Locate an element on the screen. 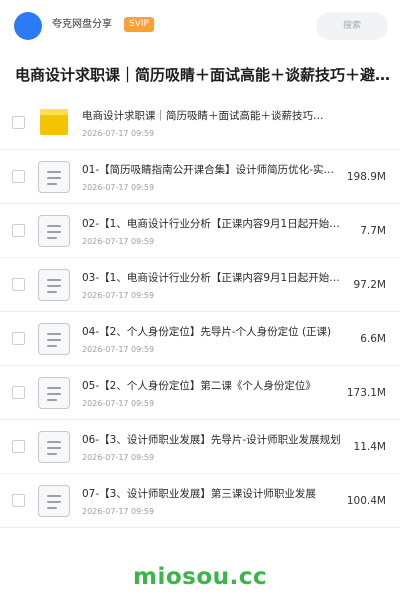  file-name: 06-【3、设计师职业发展】先导片-设计师职业发展规划 is located at coordinates (213, 440).